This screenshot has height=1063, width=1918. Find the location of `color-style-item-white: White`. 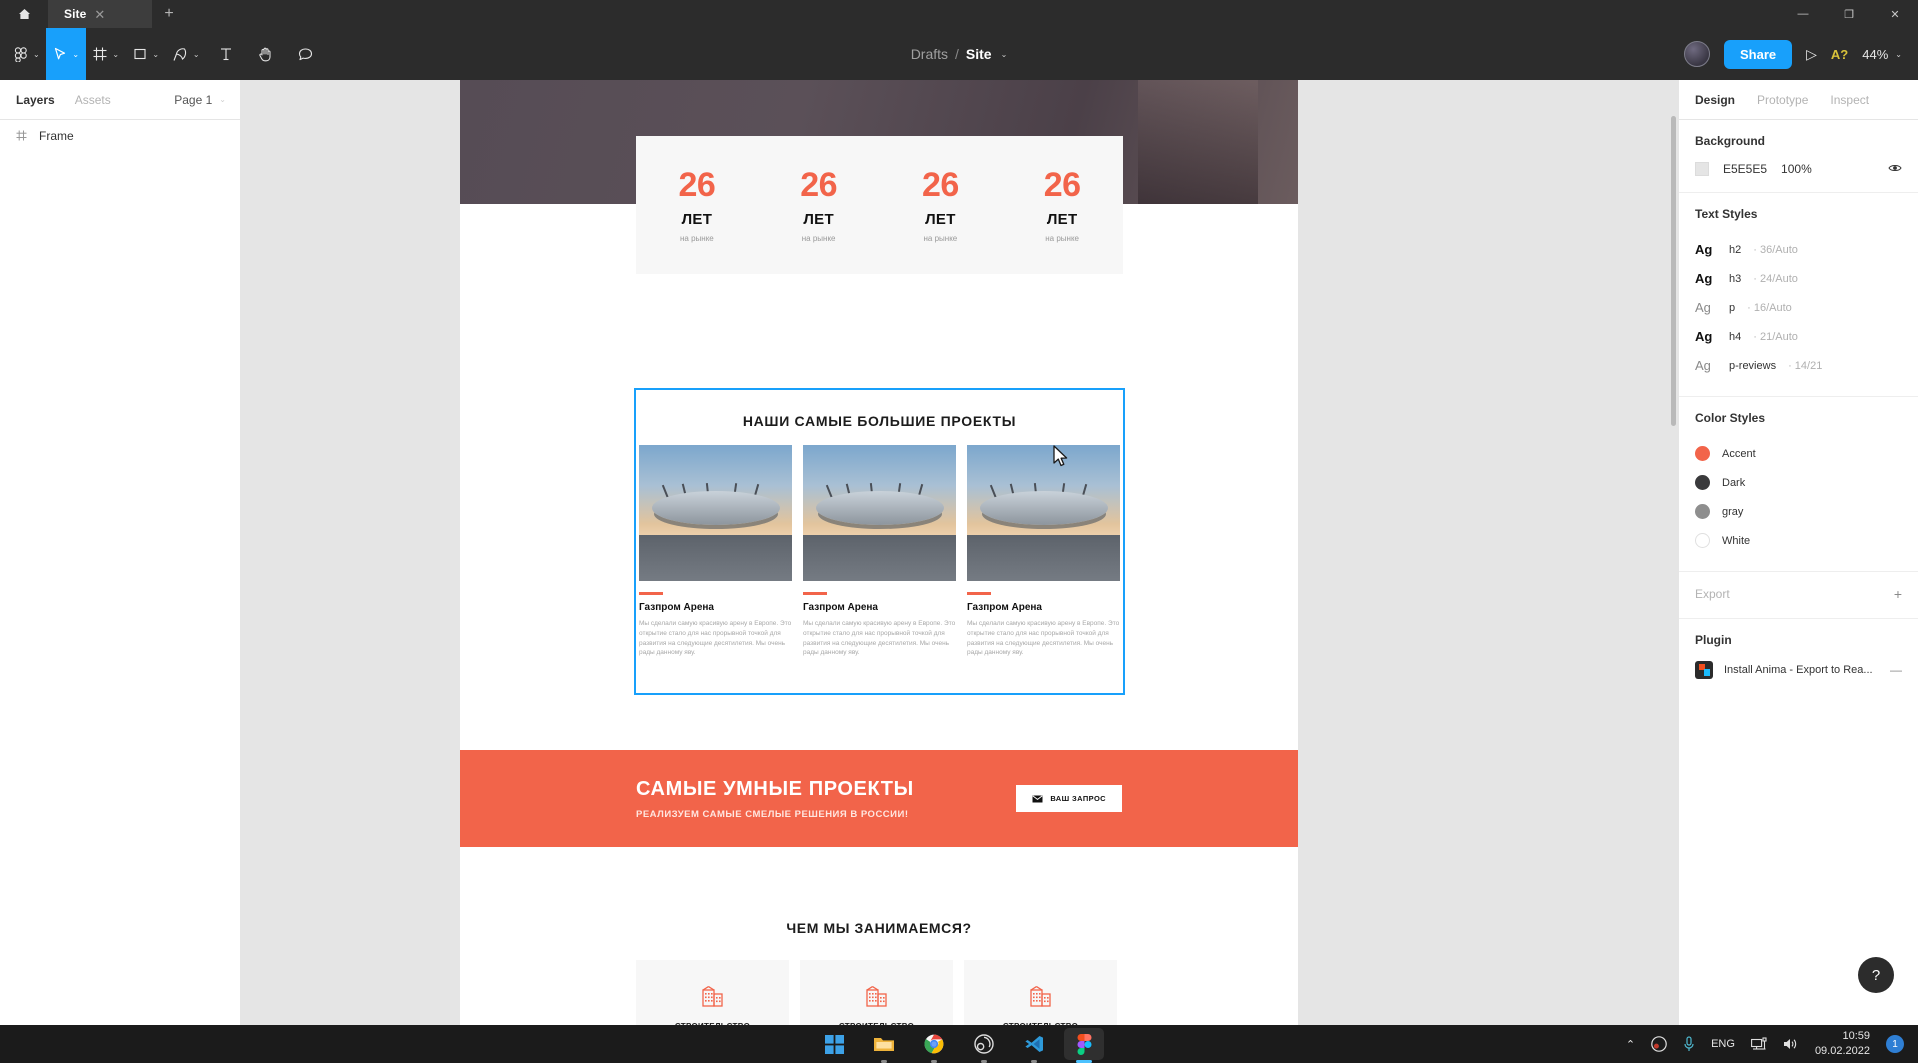

color-style-item-white: White is located at coordinates (1798, 540).